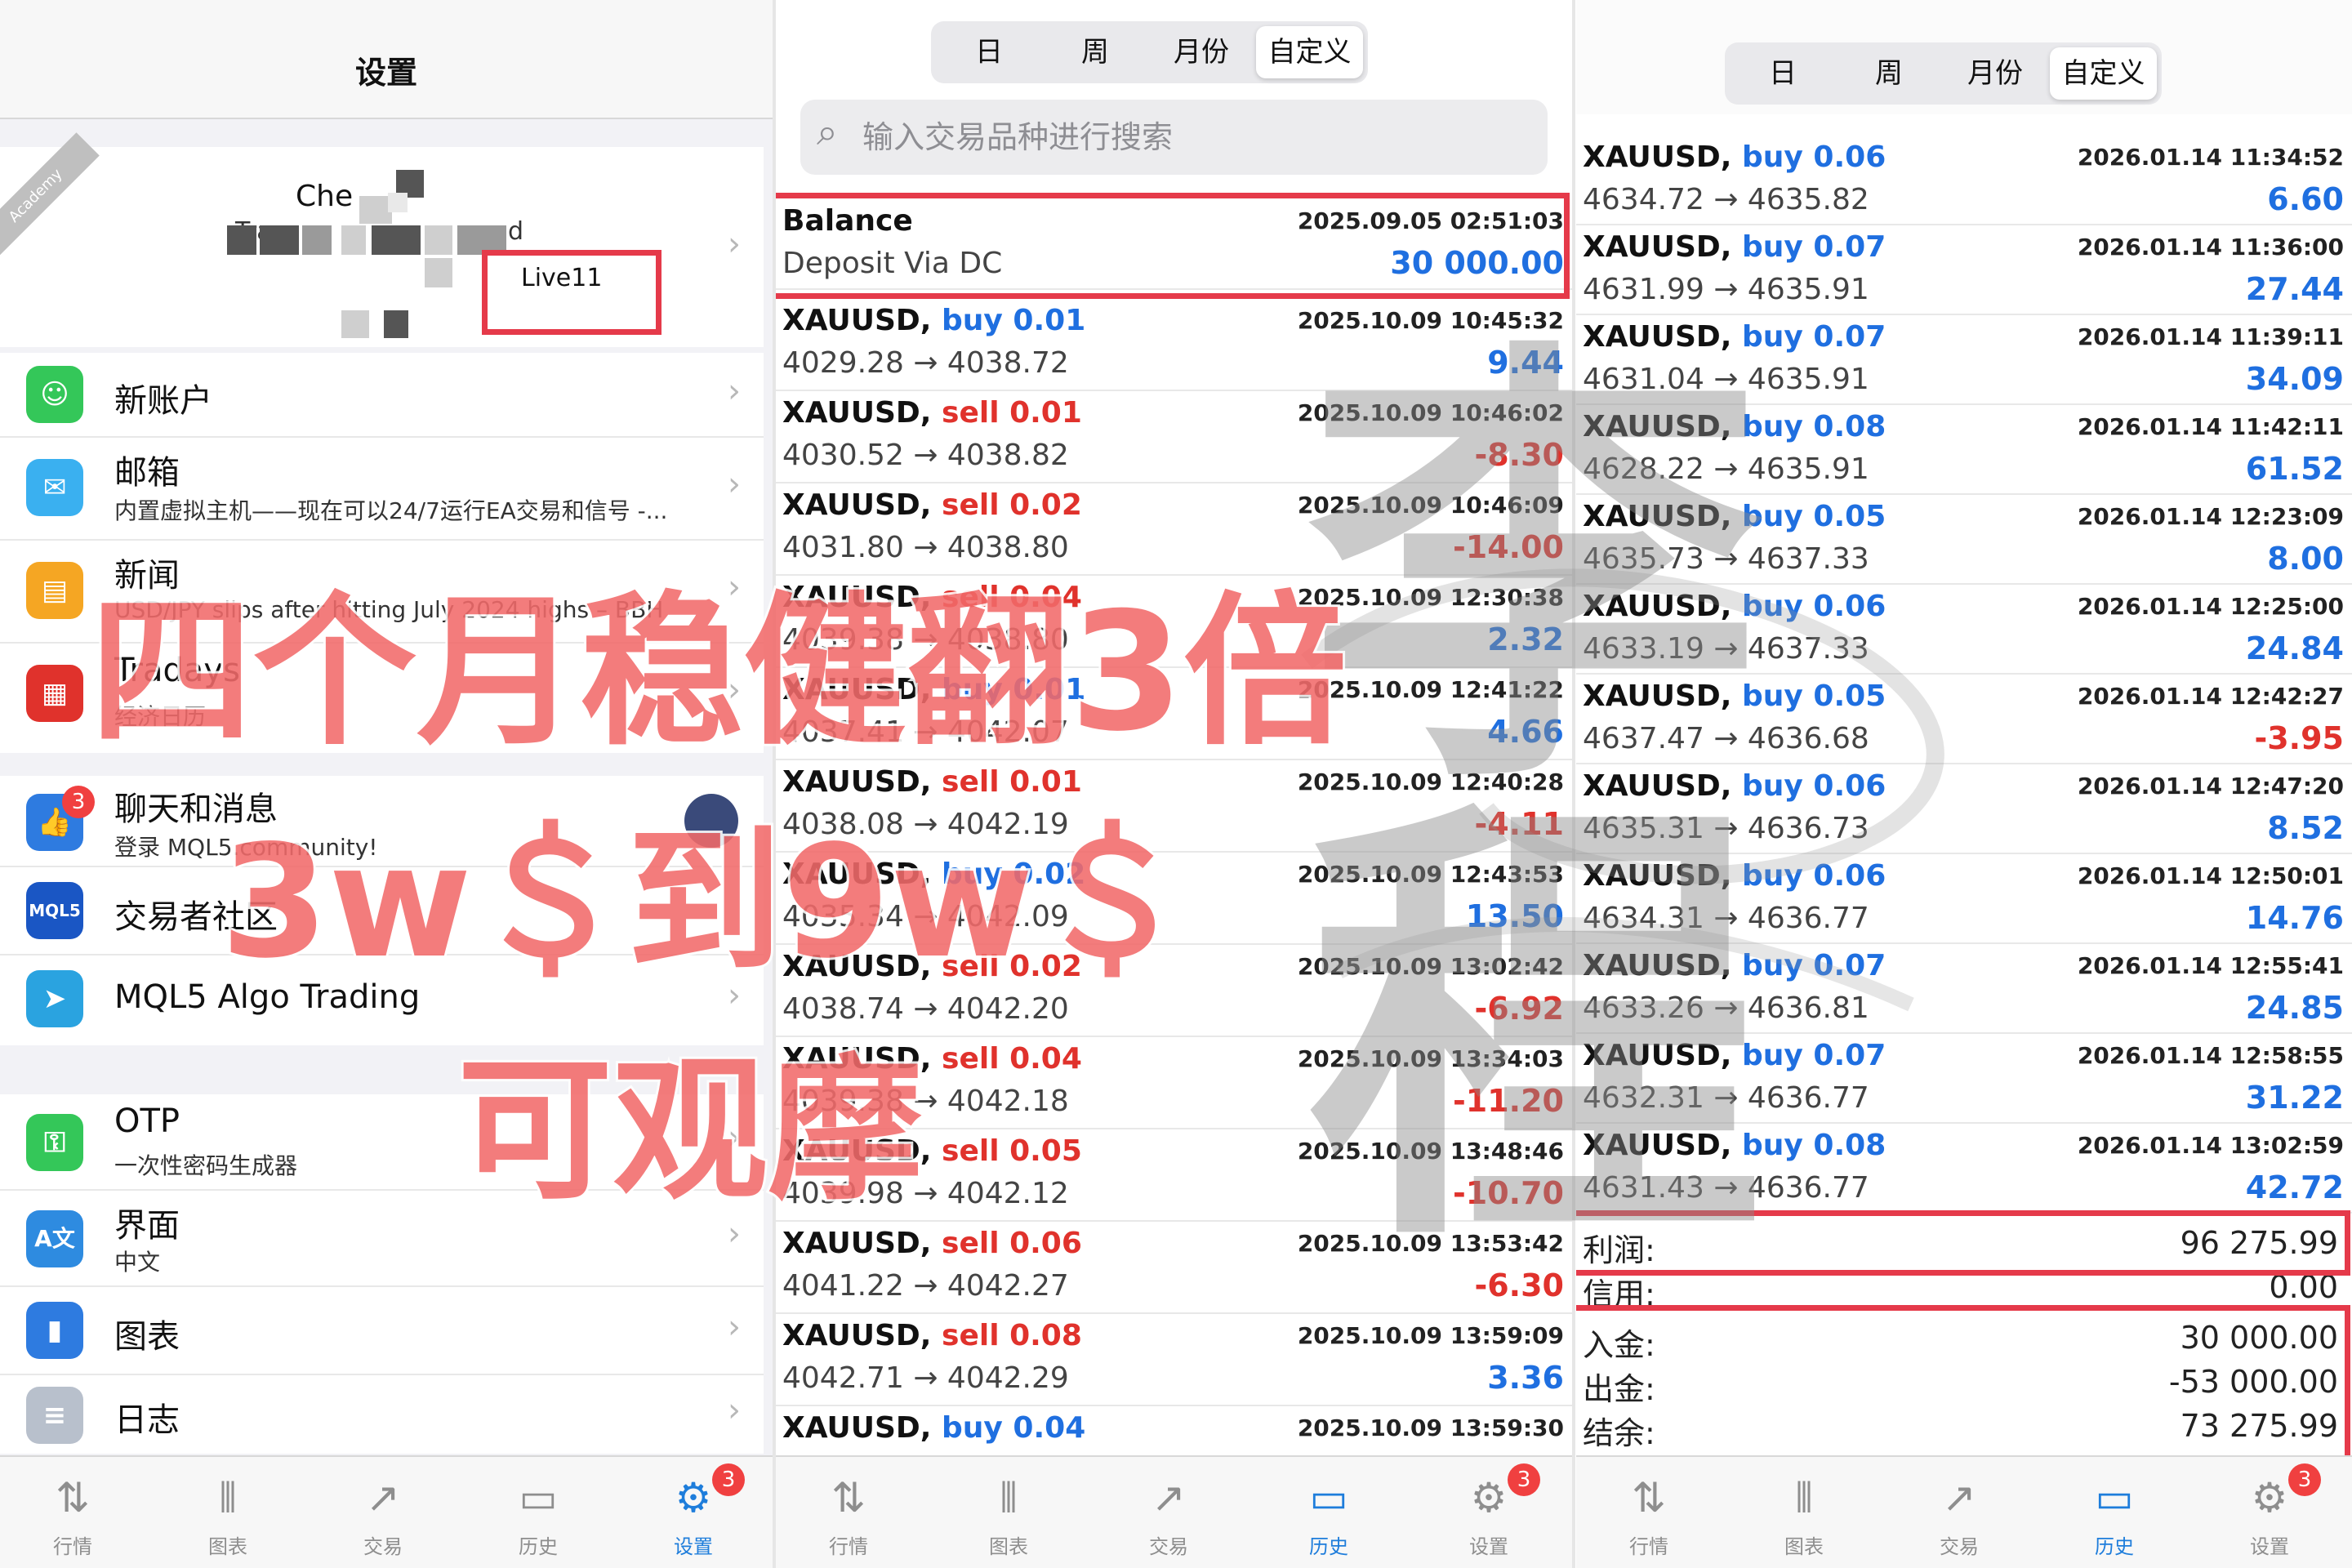 The height and width of the screenshot is (1568, 2352). What do you see at coordinates (279, 240) in the screenshot?
I see `pixel-mask` at bounding box center [279, 240].